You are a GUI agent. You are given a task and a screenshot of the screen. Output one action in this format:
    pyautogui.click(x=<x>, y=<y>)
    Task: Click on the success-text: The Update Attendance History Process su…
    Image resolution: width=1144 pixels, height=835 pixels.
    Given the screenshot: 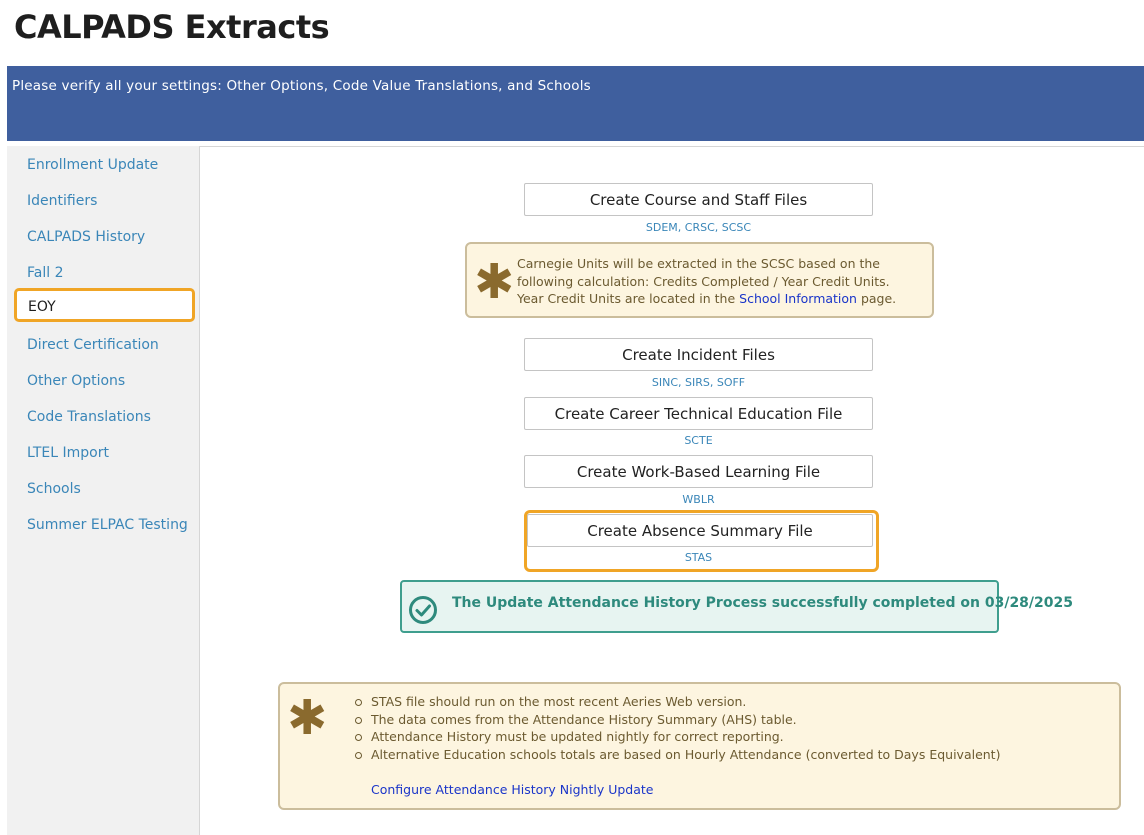 What is the action you would take?
    pyautogui.click(x=763, y=603)
    